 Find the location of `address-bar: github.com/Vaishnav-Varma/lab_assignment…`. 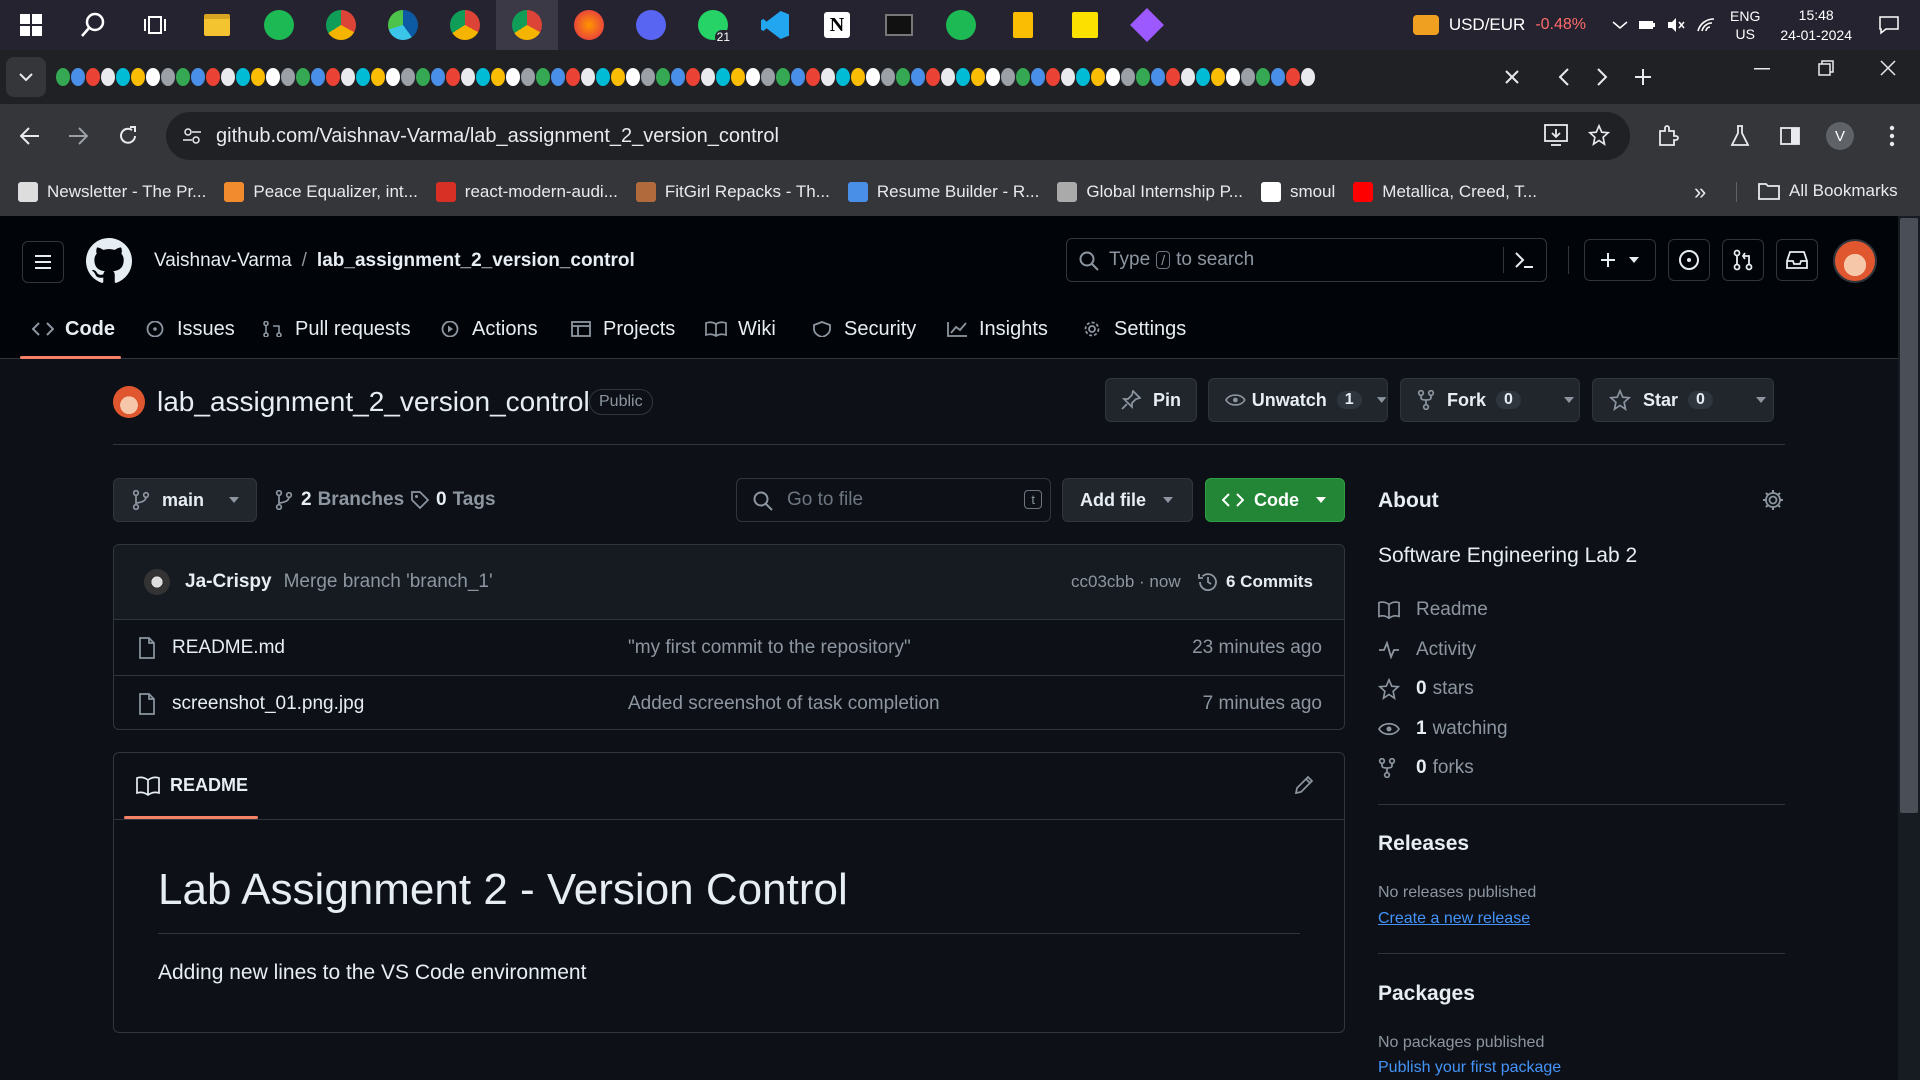

address-bar: github.com/Vaishnav-Varma/lab_assignment… is located at coordinates (898, 136).